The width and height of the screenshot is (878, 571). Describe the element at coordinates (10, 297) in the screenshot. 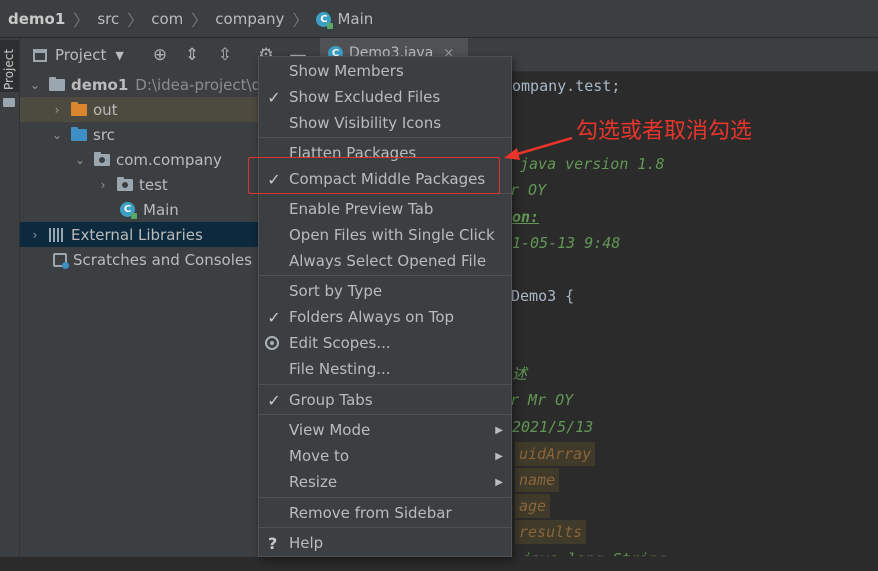

I see `left-tool-stripe: Project` at that location.